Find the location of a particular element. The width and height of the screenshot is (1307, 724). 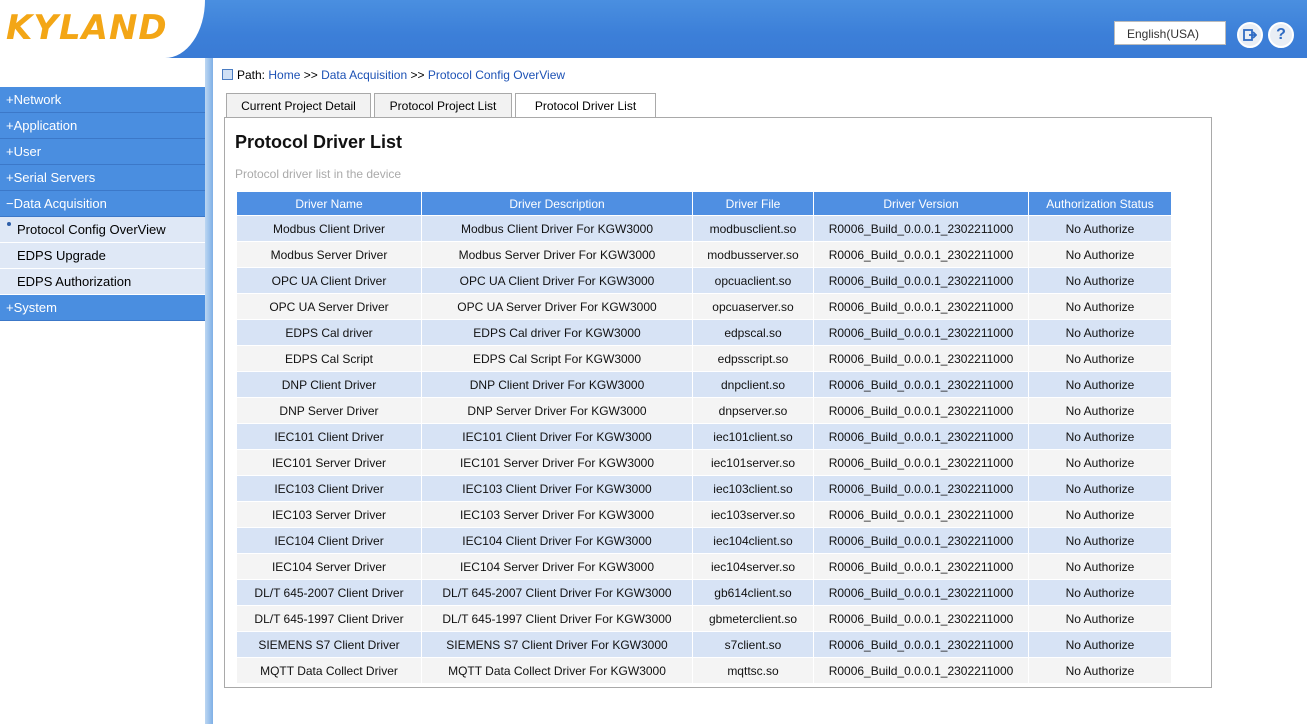

breadcrumb-home-link: Home is located at coordinates (284, 75).